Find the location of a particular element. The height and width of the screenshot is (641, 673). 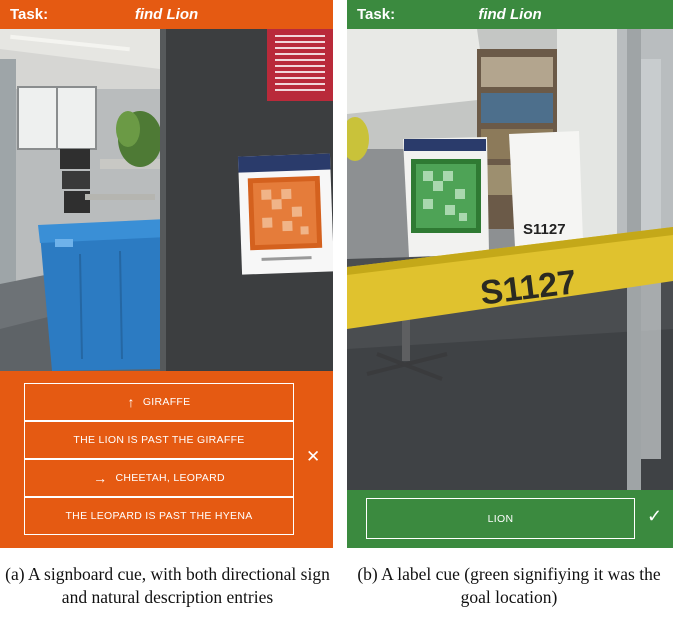

arrow-right-icon: → is located at coordinates (100, 478).